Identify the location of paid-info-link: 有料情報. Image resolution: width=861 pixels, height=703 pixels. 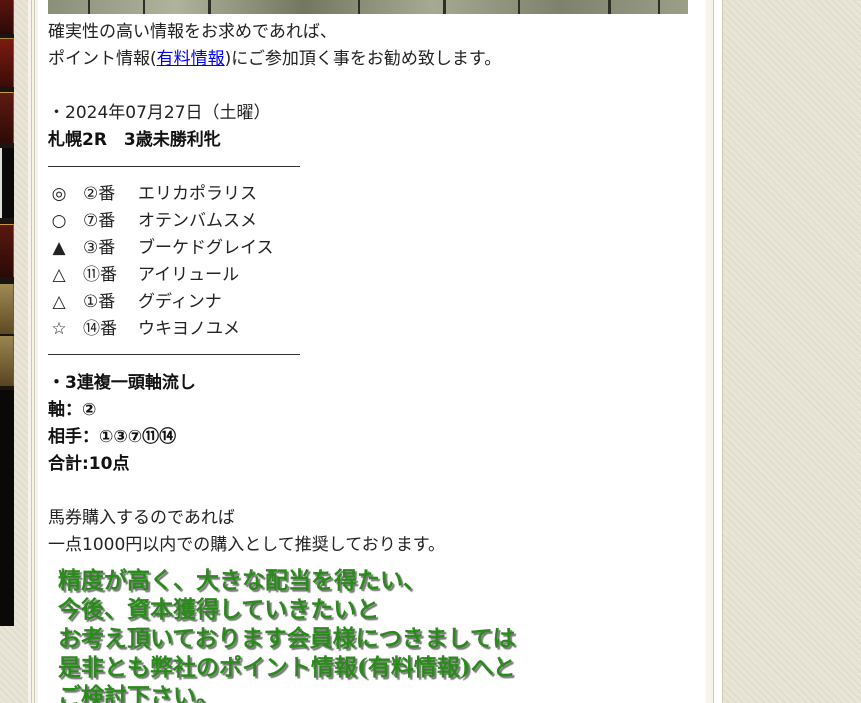
(191, 59).